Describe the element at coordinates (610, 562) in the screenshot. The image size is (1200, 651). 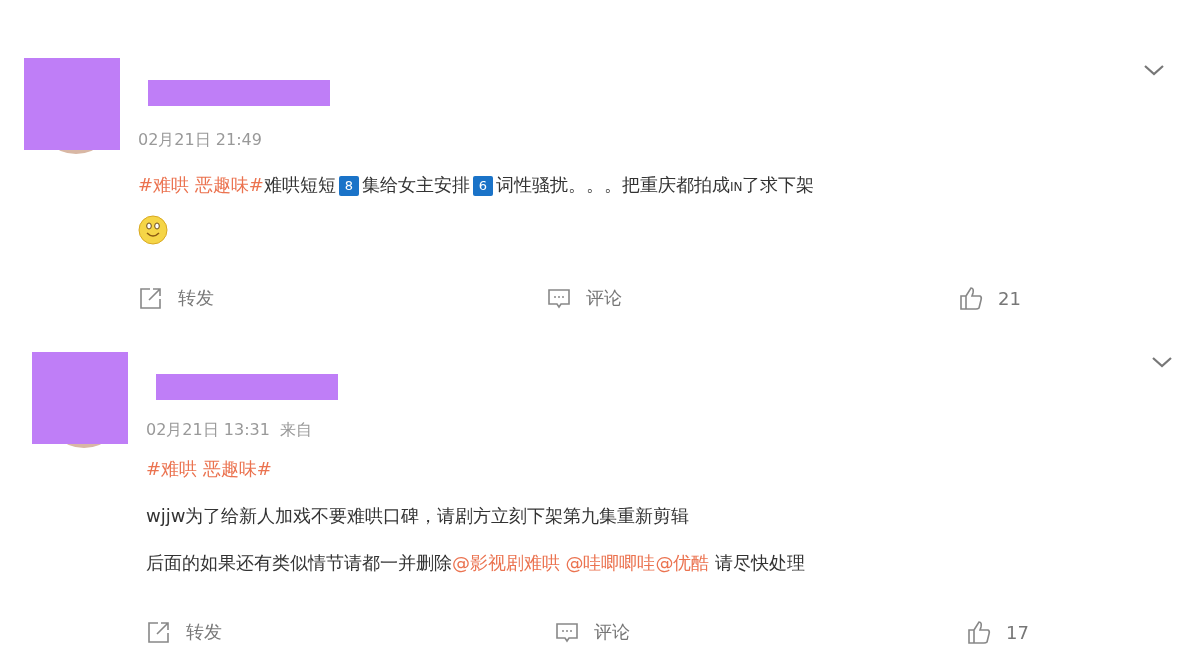
I see `mention-link: @哇唧唧哇` at that location.